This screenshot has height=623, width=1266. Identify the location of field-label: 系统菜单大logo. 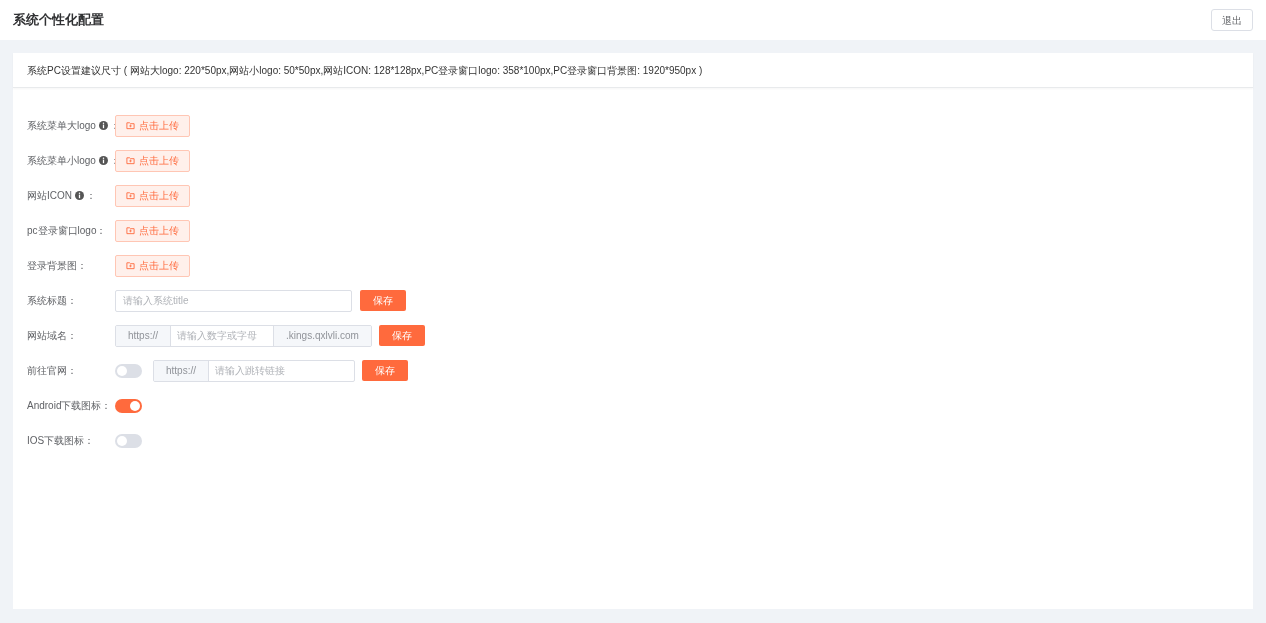
(61, 126).